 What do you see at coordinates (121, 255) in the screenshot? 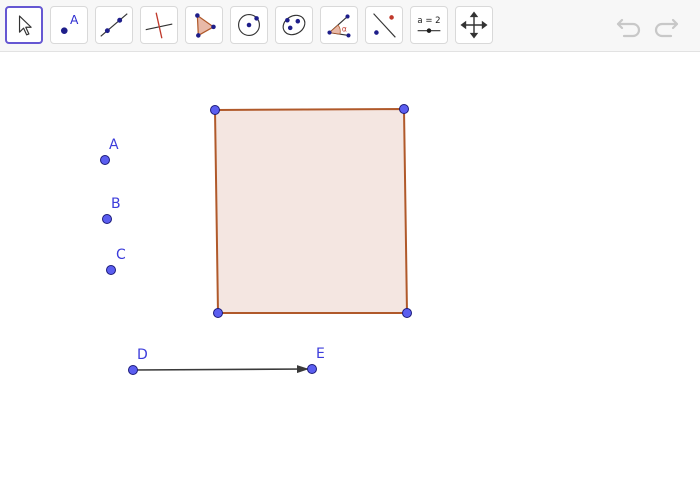
I see `point-c-label: C` at bounding box center [121, 255].